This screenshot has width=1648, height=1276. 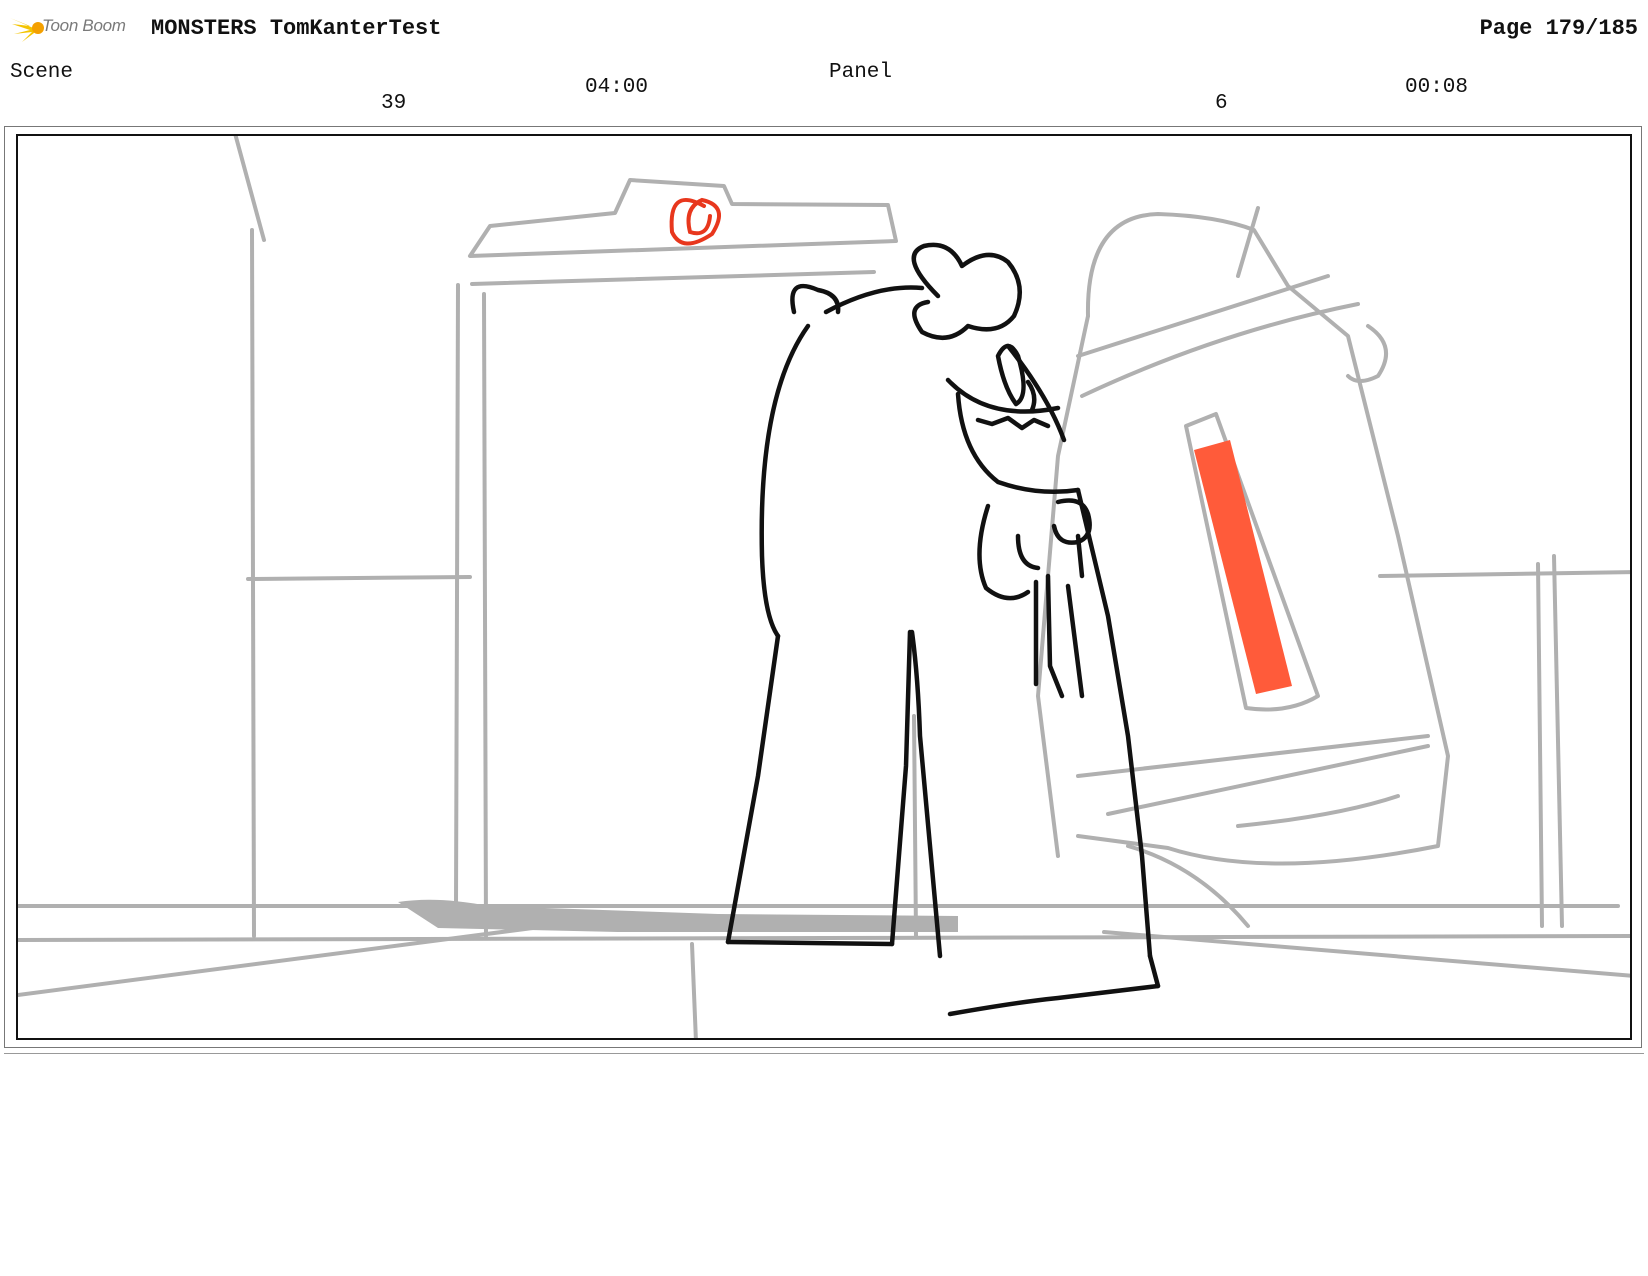 I want to click on panel-number: 6, so click(x=1221, y=103).